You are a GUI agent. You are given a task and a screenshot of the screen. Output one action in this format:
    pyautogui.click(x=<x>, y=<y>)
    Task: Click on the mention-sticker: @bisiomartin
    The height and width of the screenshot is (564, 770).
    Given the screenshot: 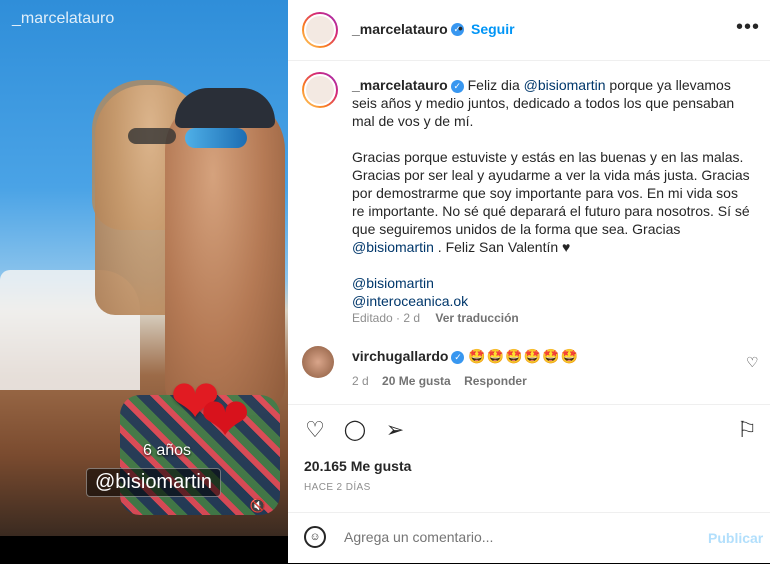 What is the action you would take?
    pyautogui.click(x=154, y=482)
    